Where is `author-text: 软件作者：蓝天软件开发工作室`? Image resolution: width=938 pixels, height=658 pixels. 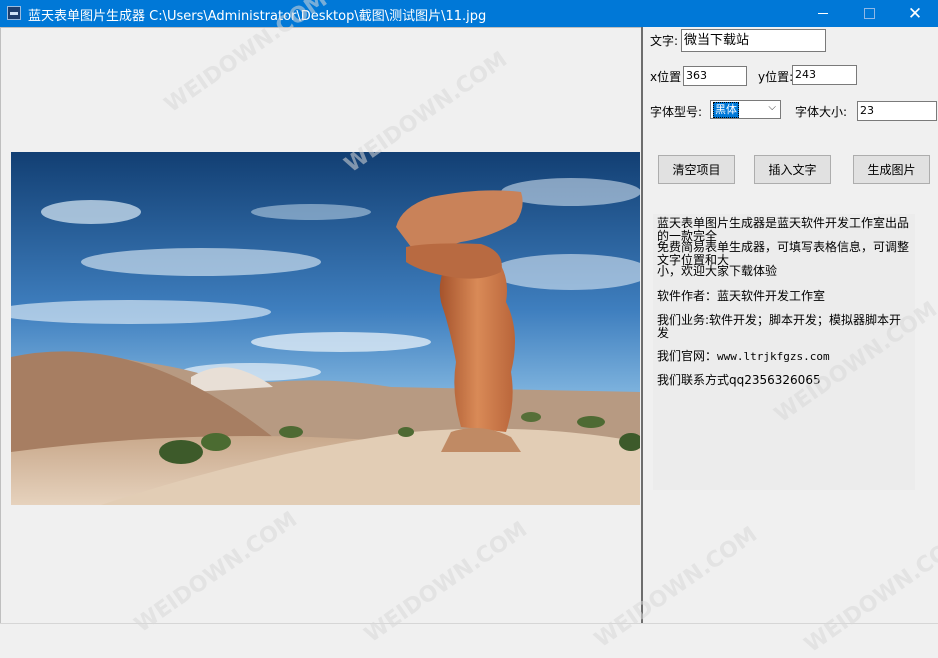 author-text: 软件作者：蓝天软件开发工作室 is located at coordinates (741, 296).